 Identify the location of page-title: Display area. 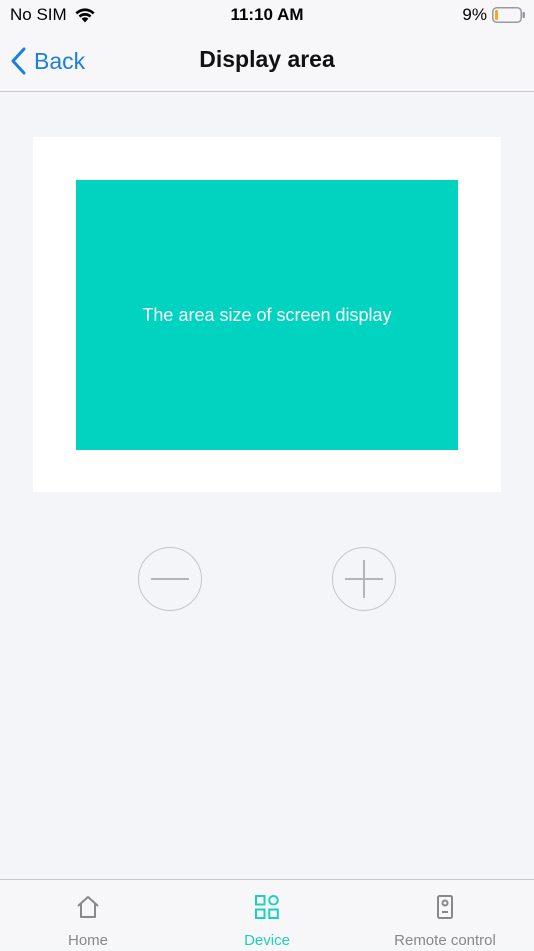
(267, 59).